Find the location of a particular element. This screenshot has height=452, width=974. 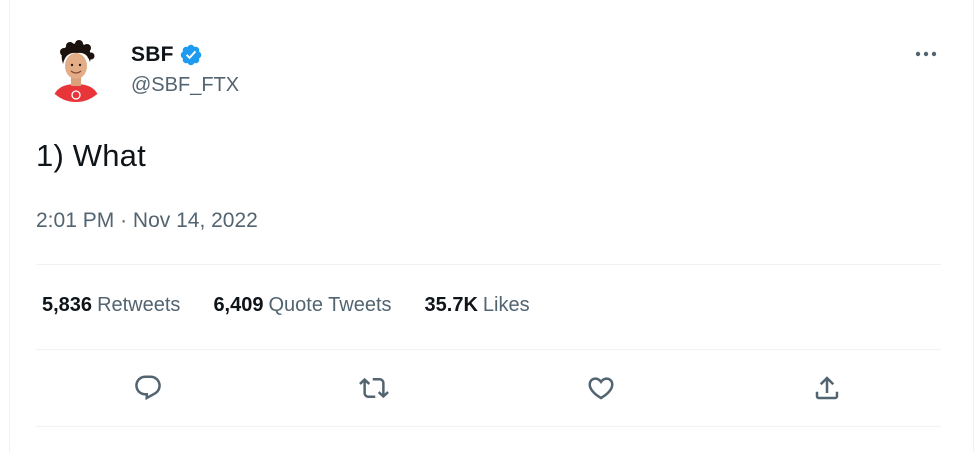

verified-badge-icon is located at coordinates (191, 55).